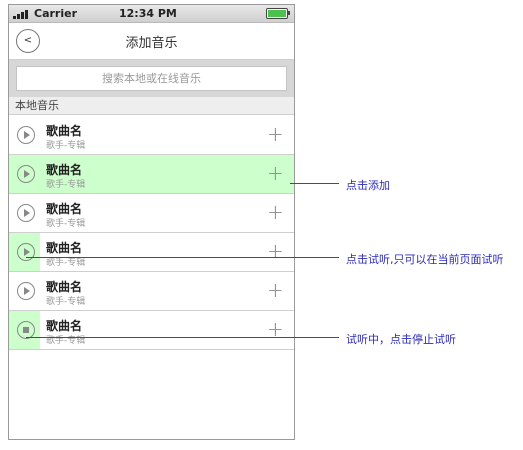 The height and width of the screenshot is (450, 523). I want to click on status-time: 12:34 PM, so click(148, 13).